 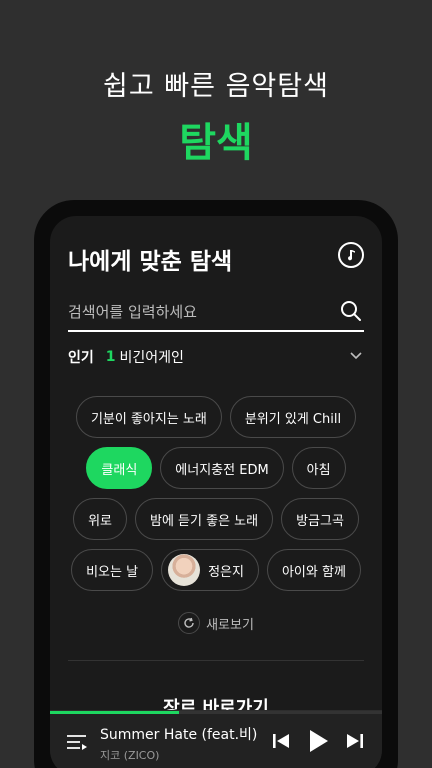 I want to click on search-icon, so click(x=351, y=311).